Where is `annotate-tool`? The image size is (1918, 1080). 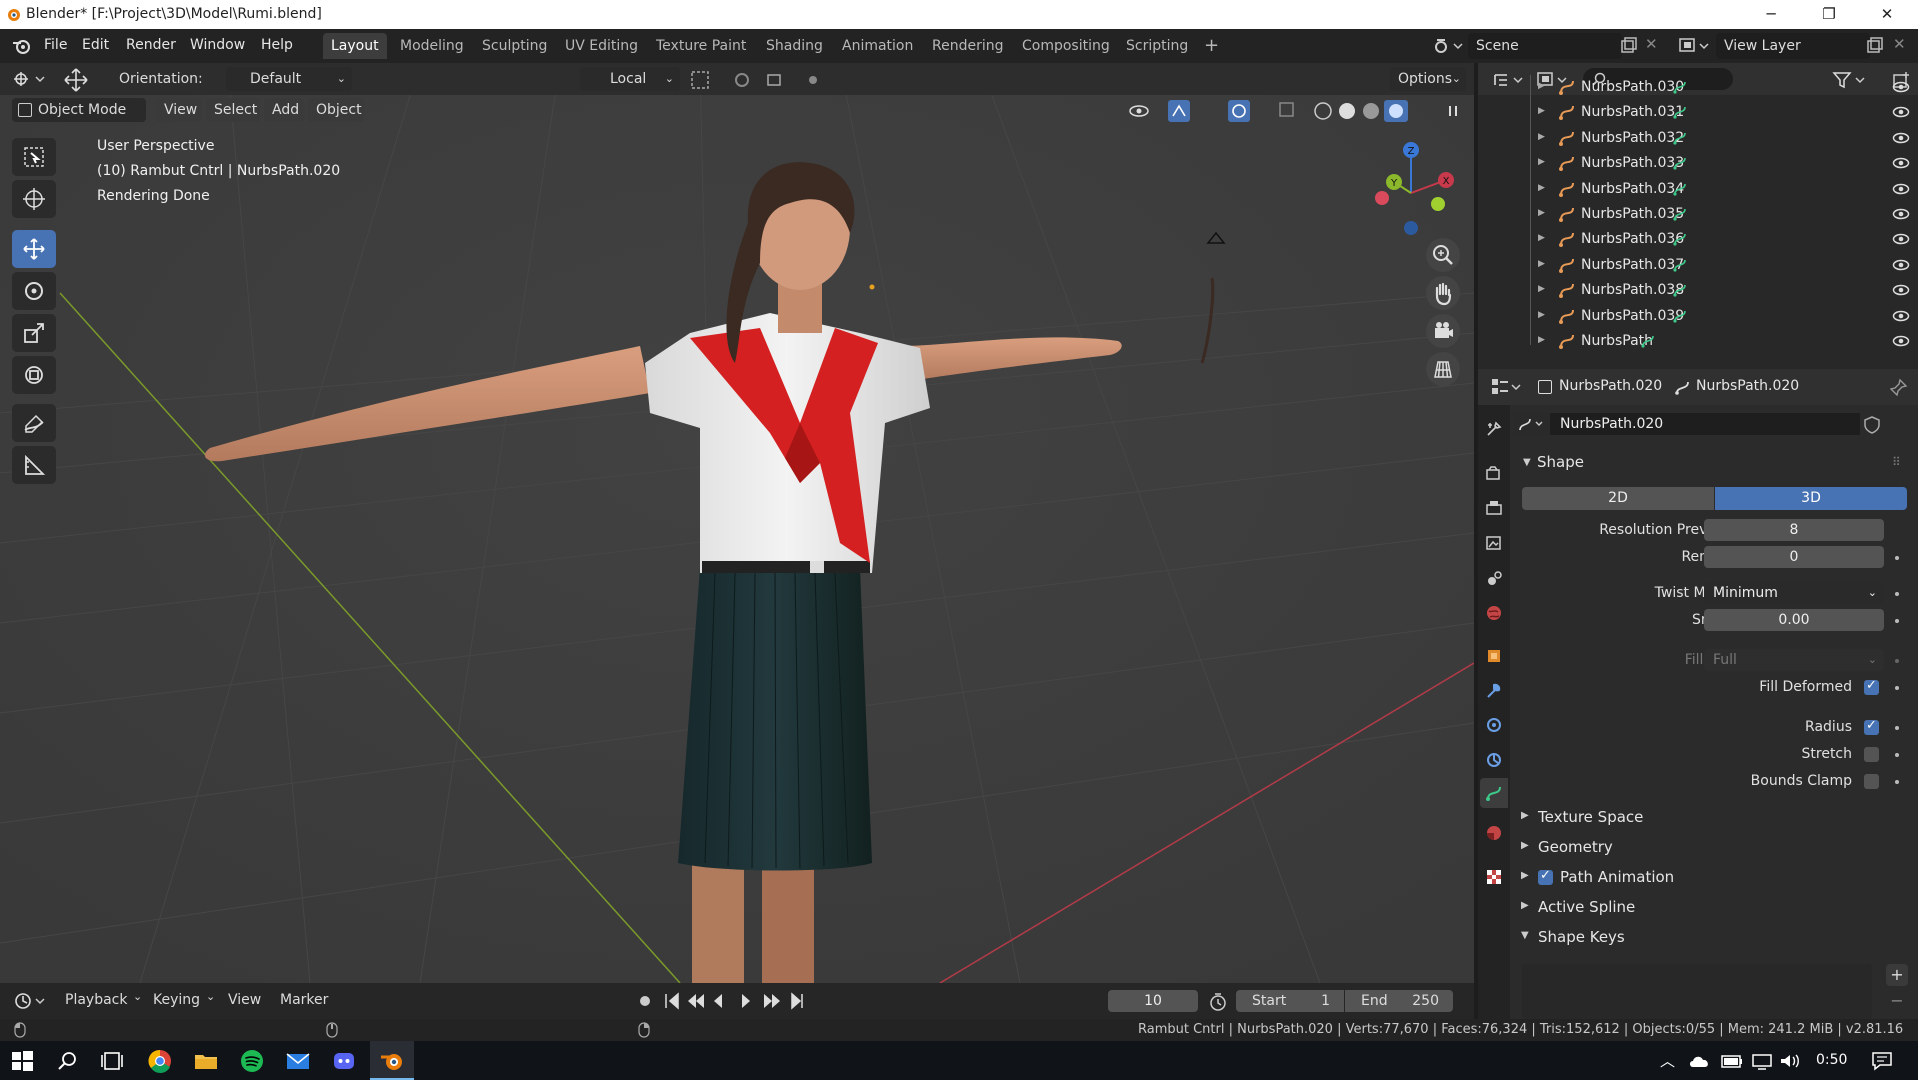
annotate-tool is located at coordinates (34, 423).